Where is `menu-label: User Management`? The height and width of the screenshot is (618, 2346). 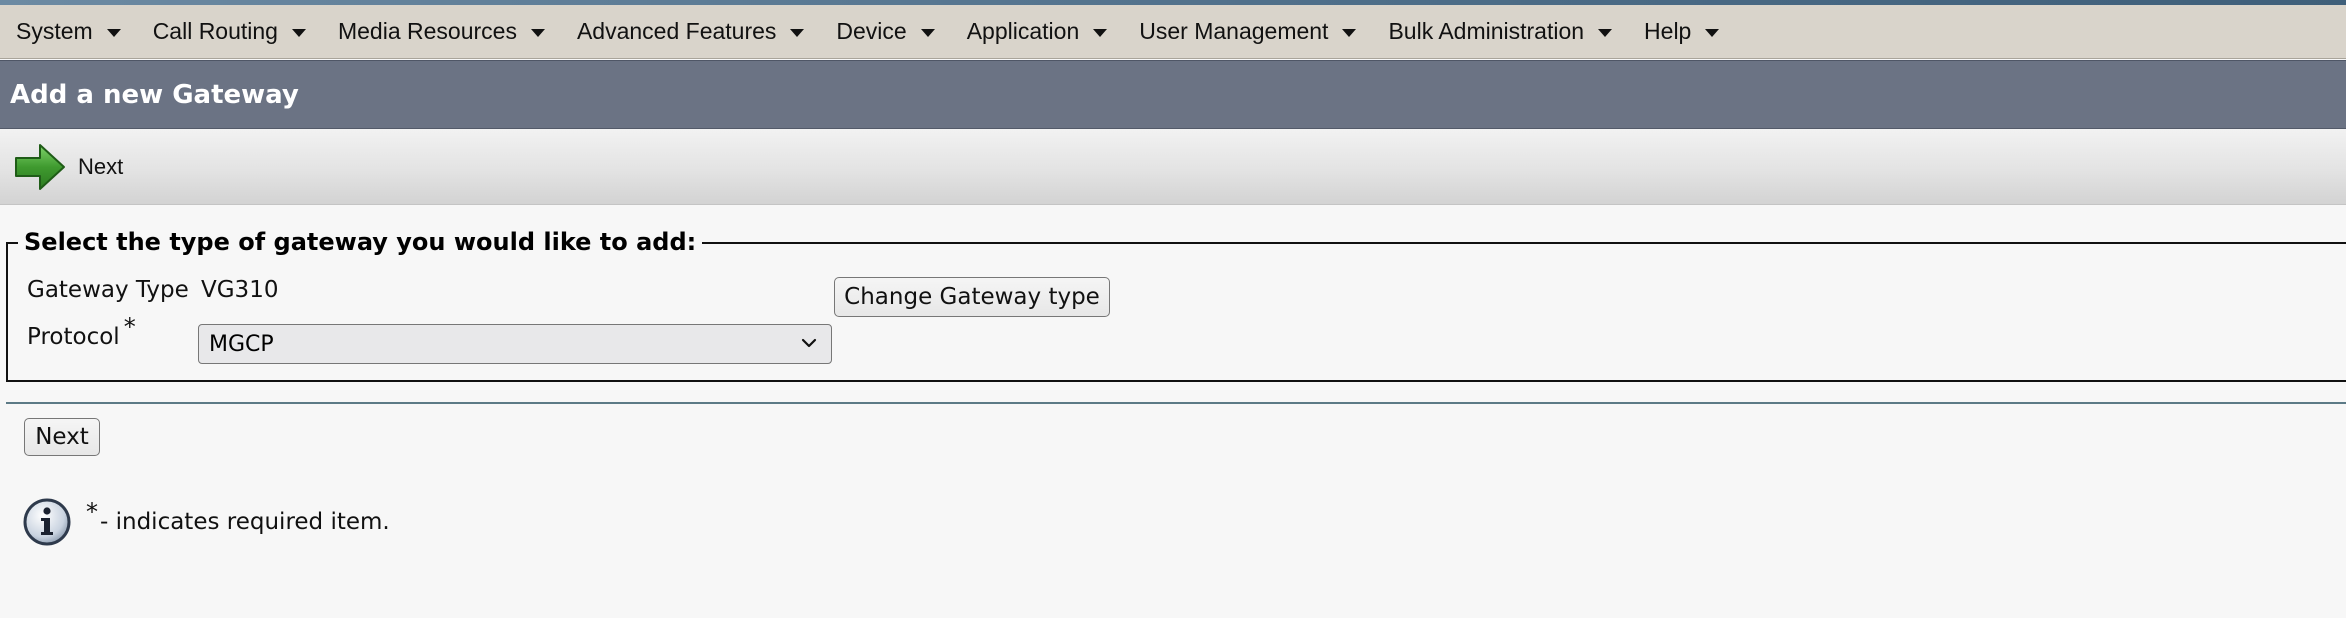
menu-label: User Management is located at coordinates (1234, 31).